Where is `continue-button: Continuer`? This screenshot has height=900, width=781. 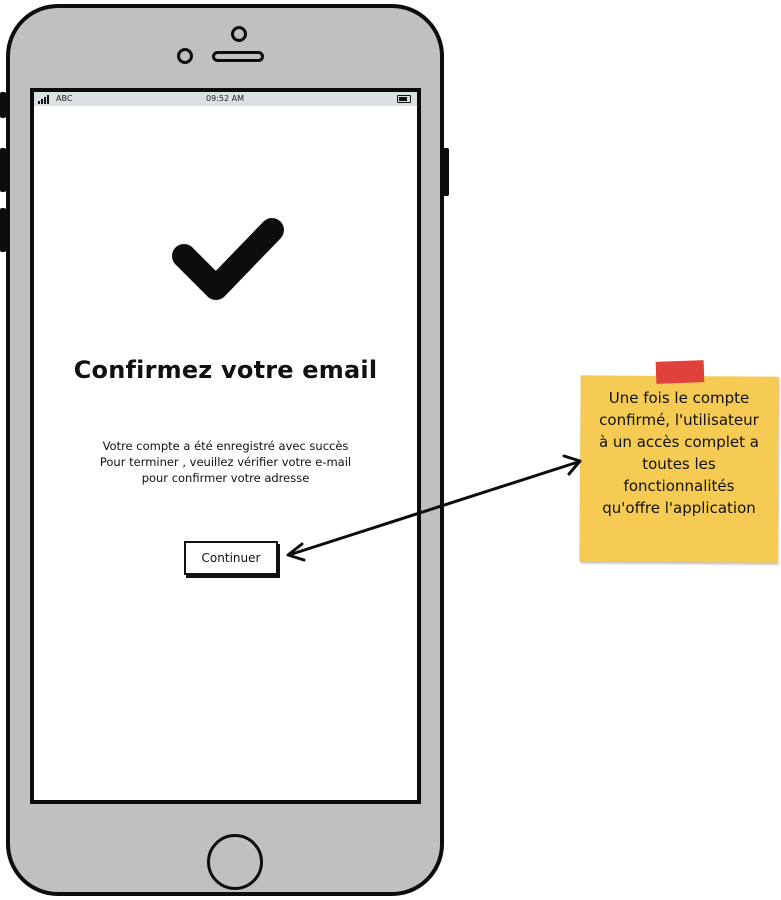
continue-button: Continuer is located at coordinates (231, 558).